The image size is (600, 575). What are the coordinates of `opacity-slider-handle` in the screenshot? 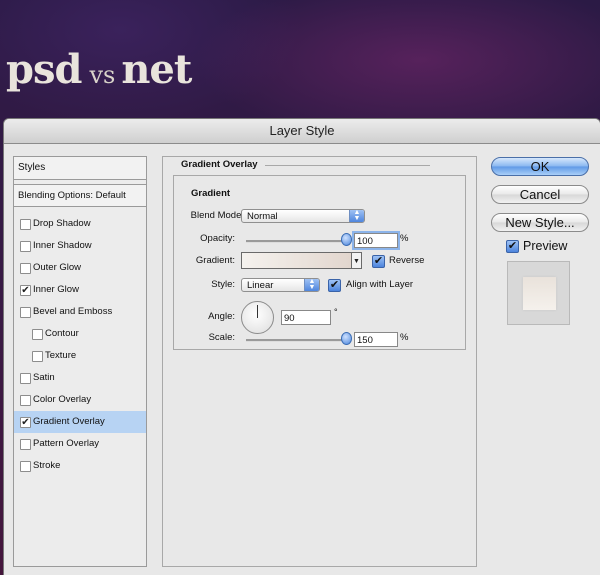 It's located at (346, 239).